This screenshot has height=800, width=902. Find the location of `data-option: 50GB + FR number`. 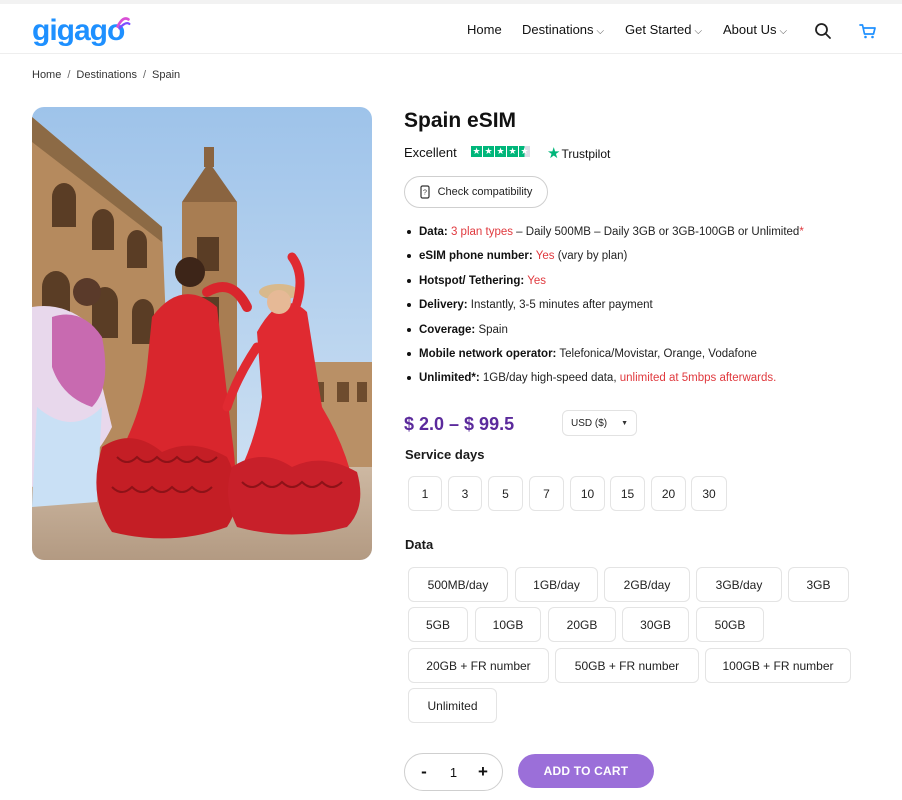

data-option: 50GB + FR number is located at coordinates (627, 665).